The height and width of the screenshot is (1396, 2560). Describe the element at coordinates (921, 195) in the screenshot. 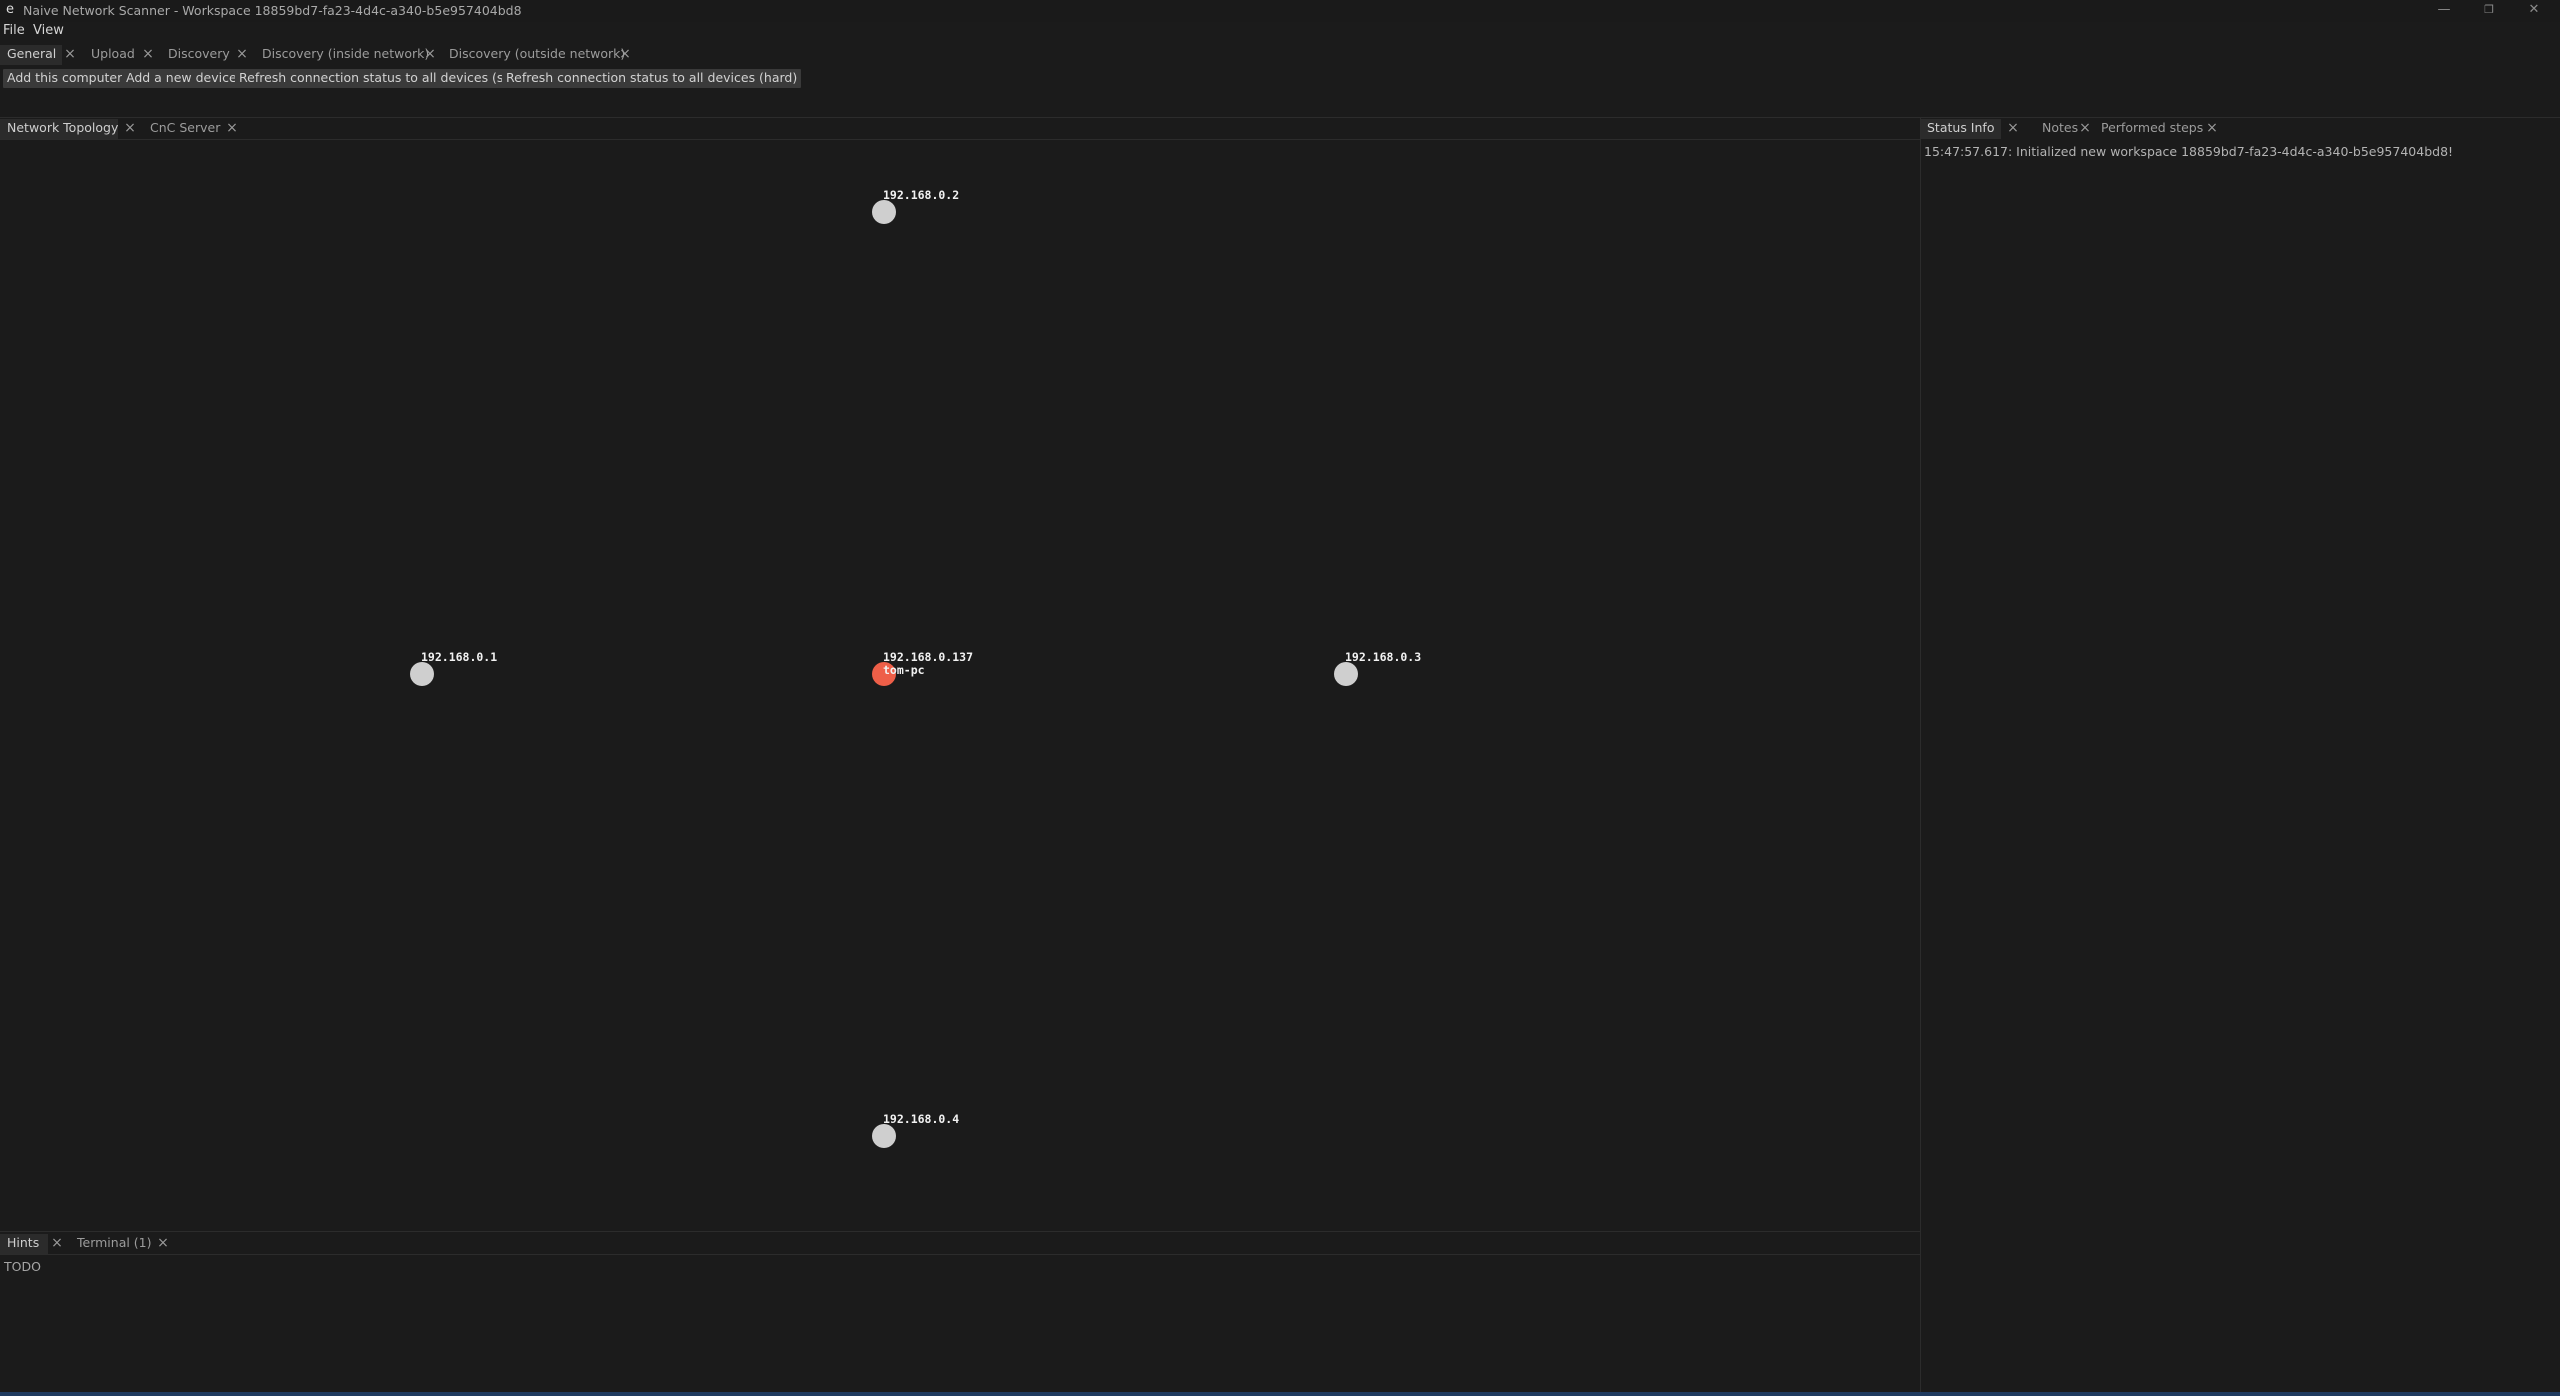

I see `node-ip-label: 192.168.0.2` at that location.